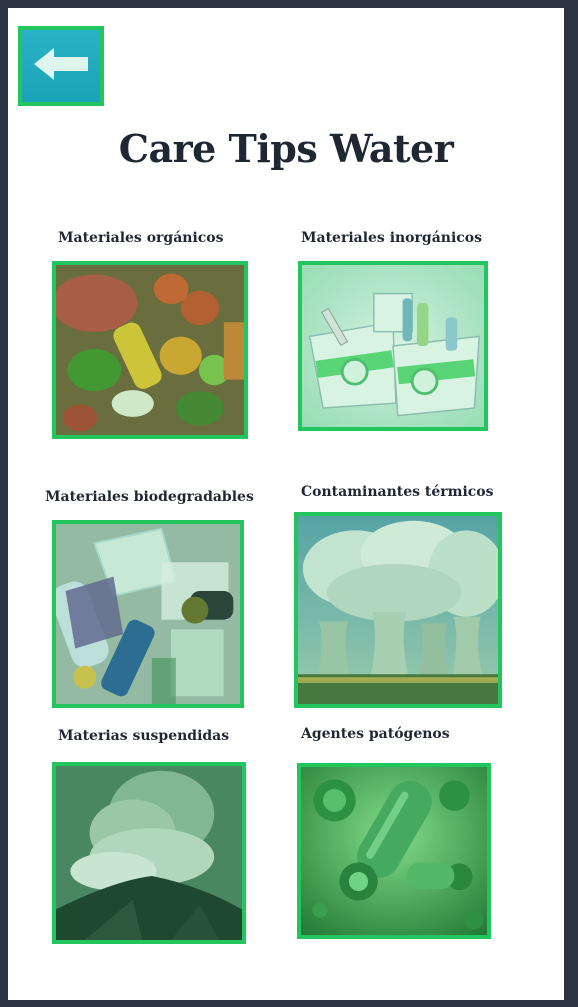 The image size is (578, 1007). I want to click on category-label-pathogens: Agentes patógenos, so click(375, 734).